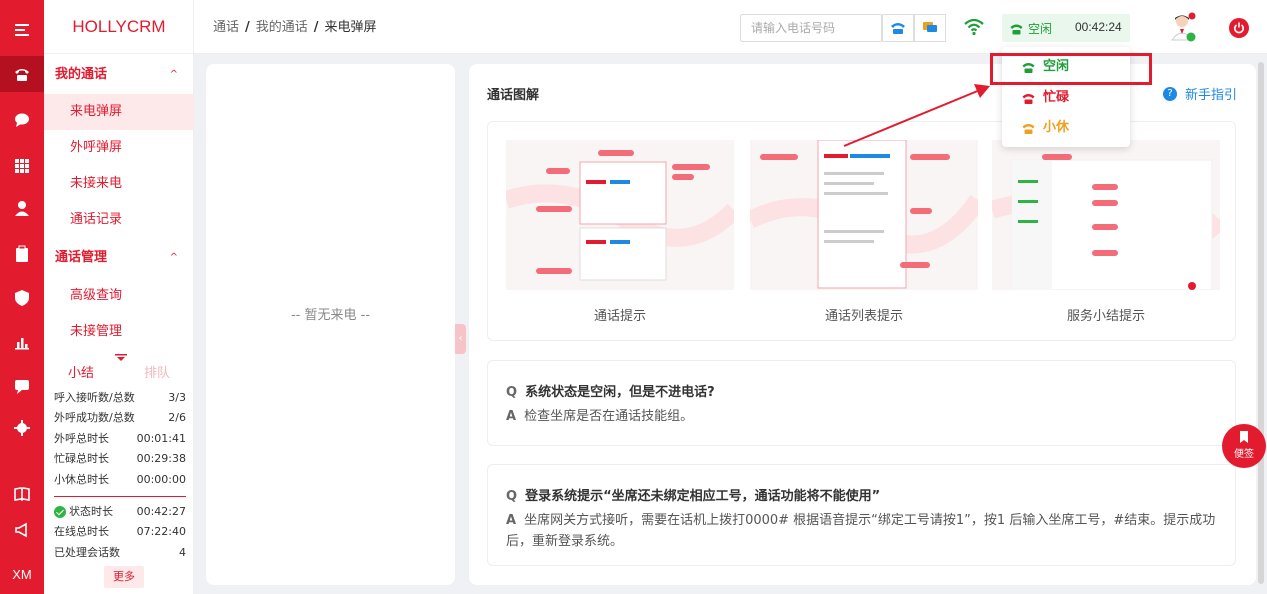 This screenshot has width=1267, height=594. Describe the element at coordinates (1183, 27) in the screenshot. I see `avatar` at that location.